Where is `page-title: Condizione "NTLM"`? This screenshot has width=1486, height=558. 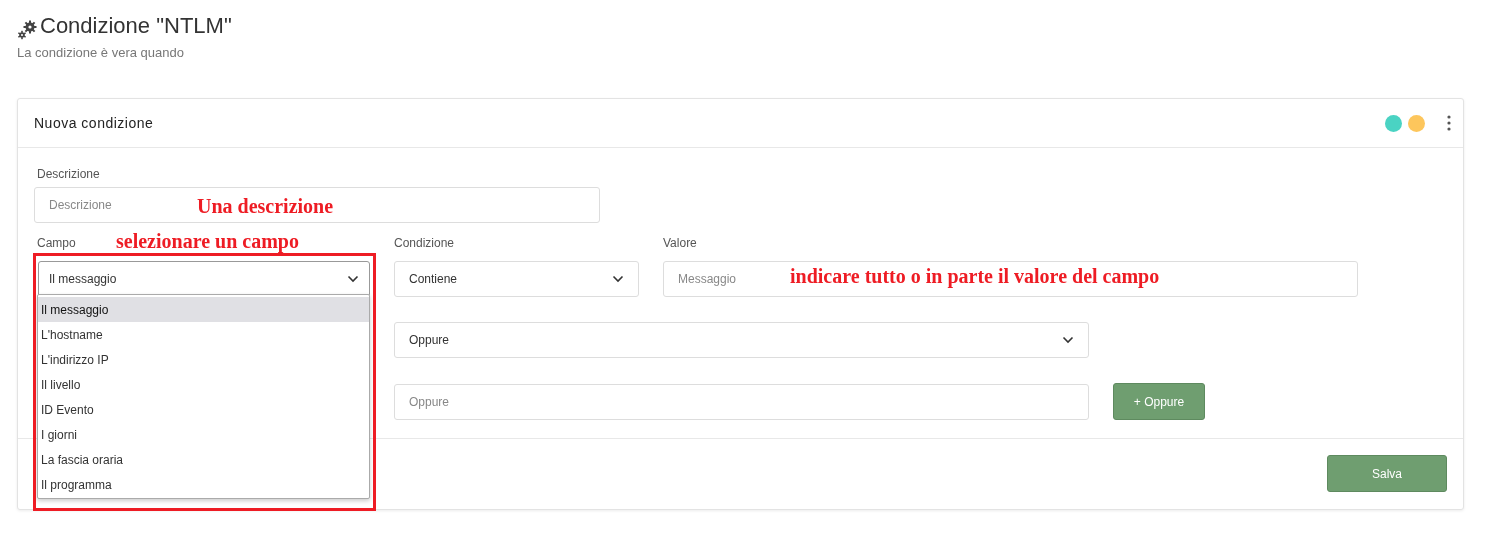
page-title: Condizione "NTLM" is located at coordinates (136, 26).